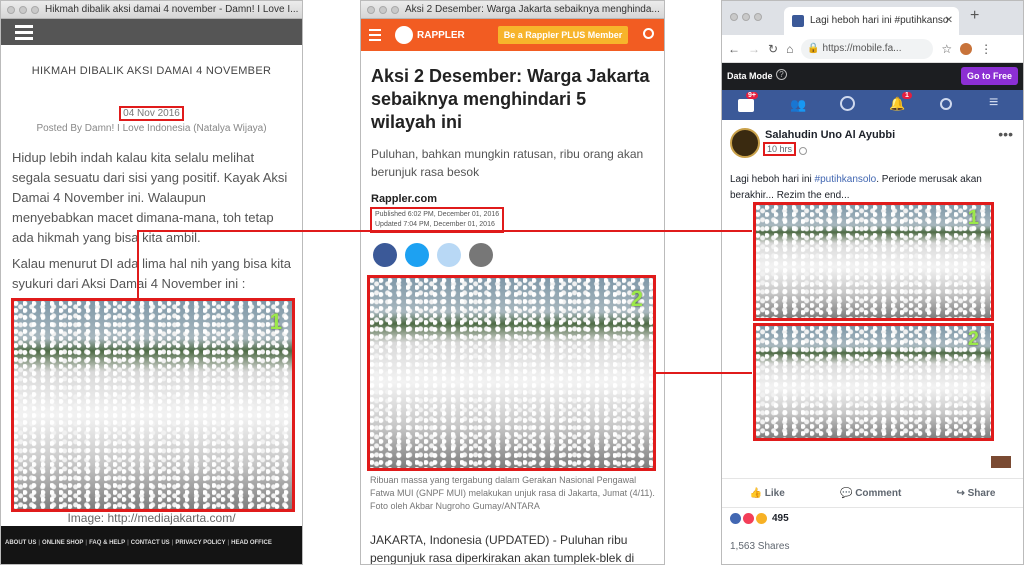 The height and width of the screenshot is (565, 1024). I want to click on menu-icon, so click(375, 35).